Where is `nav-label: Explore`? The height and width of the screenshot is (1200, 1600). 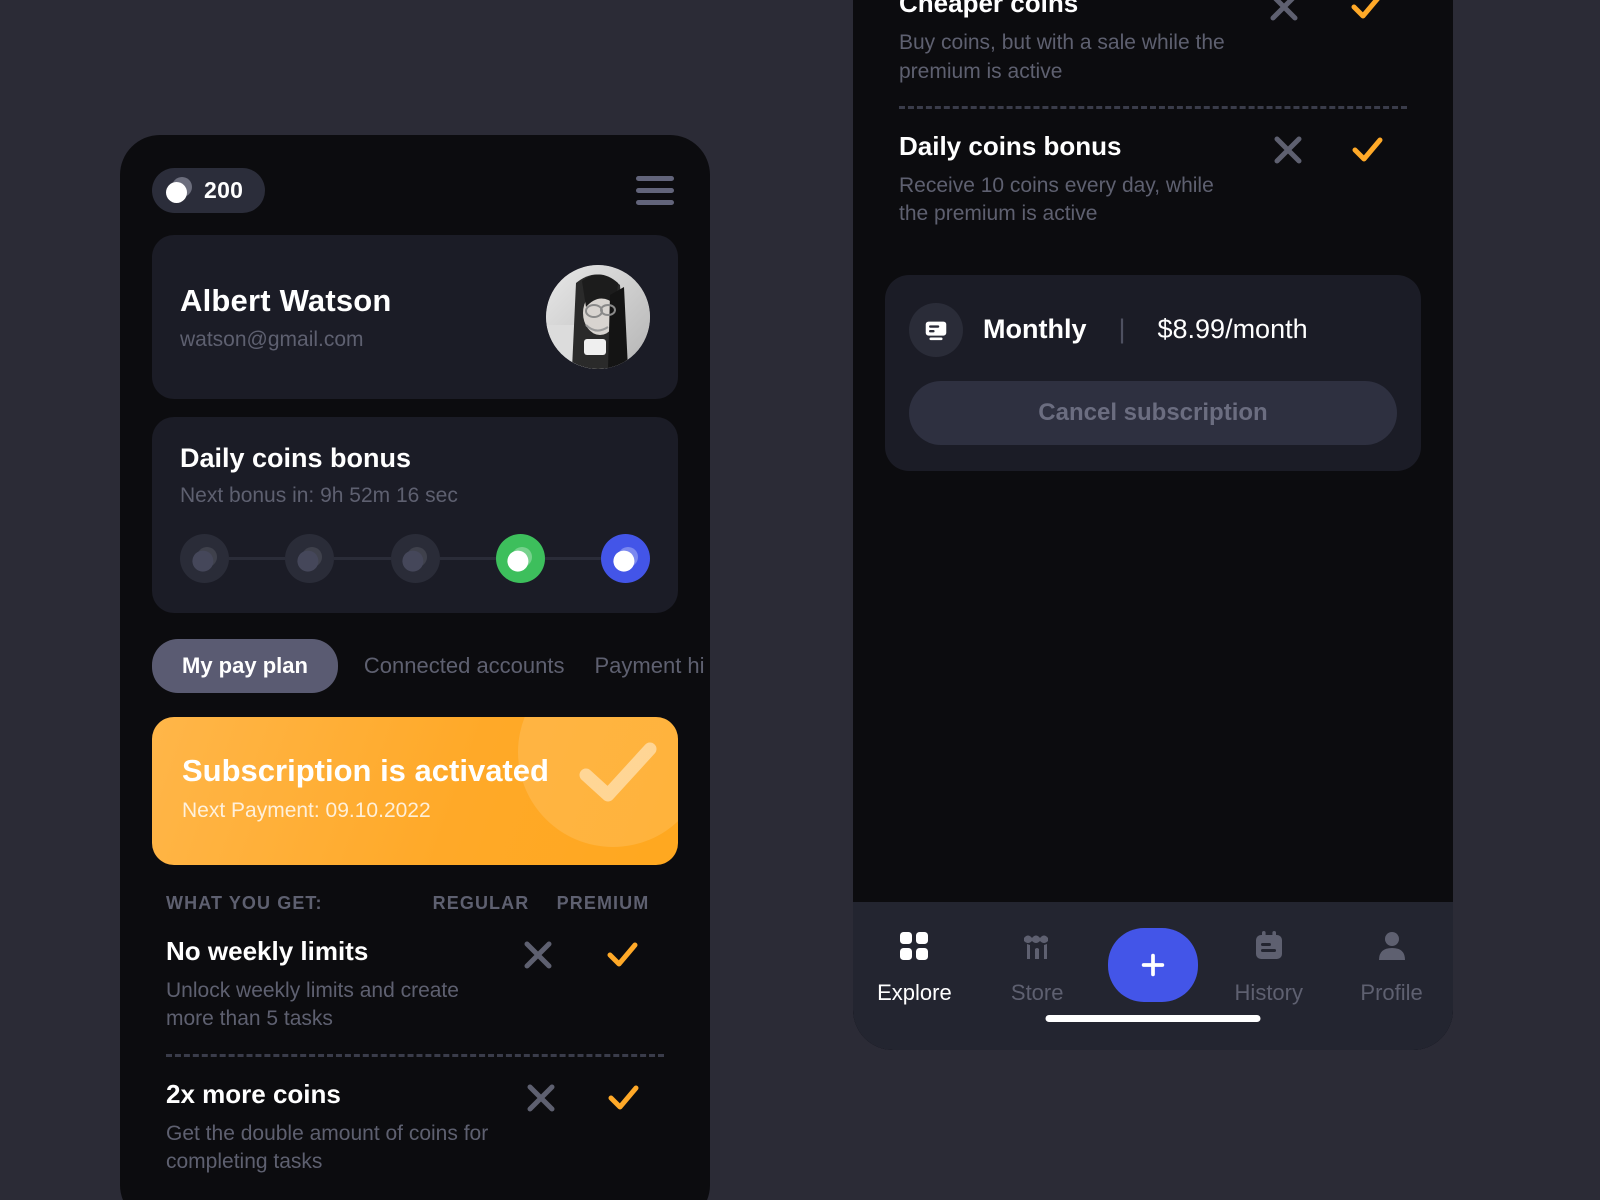 nav-label: Explore is located at coordinates (914, 992).